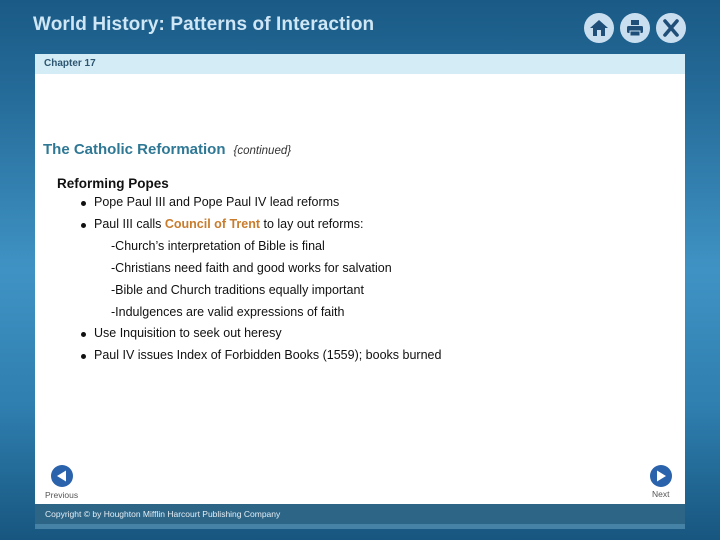 The width and height of the screenshot is (720, 540). What do you see at coordinates (660, 494) in the screenshot?
I see `next-label: Next` at bounding box center [660, 494].